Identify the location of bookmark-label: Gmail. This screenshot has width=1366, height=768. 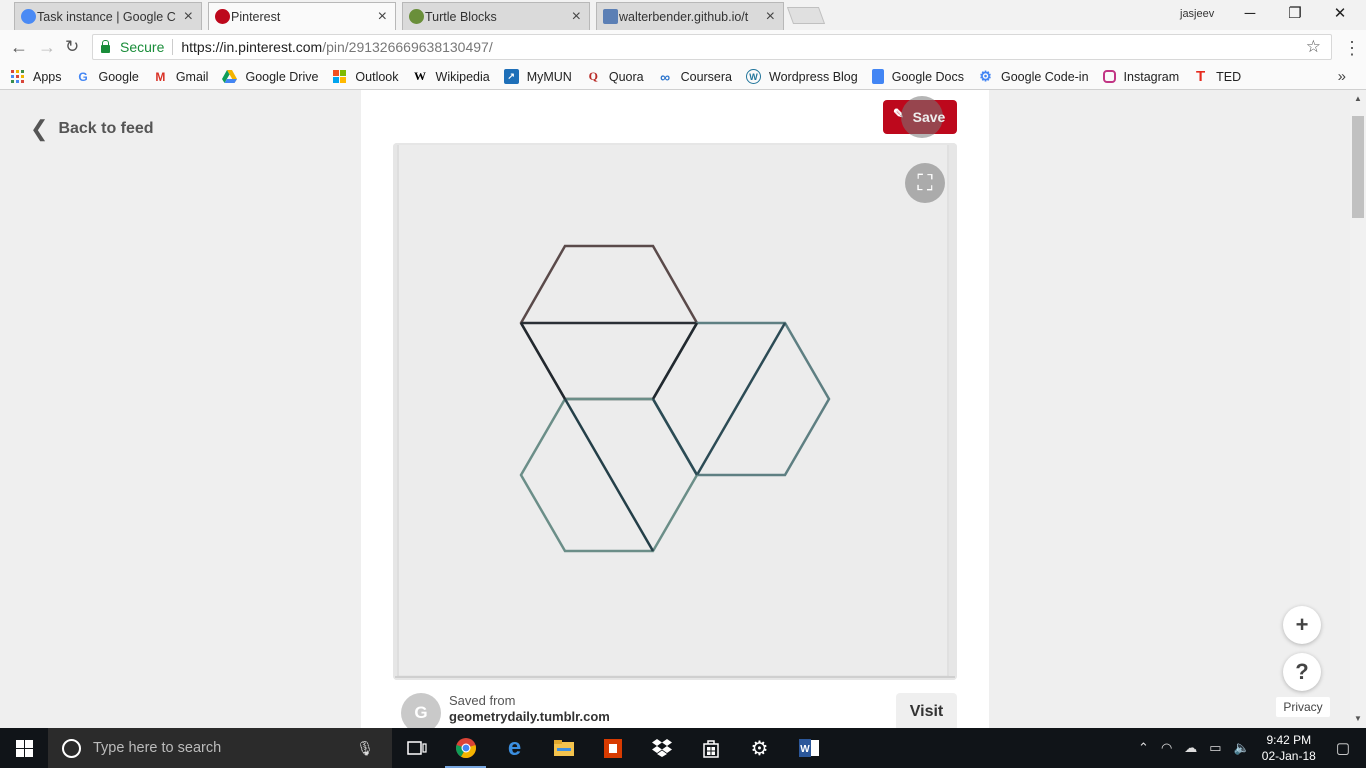
(192, 76).